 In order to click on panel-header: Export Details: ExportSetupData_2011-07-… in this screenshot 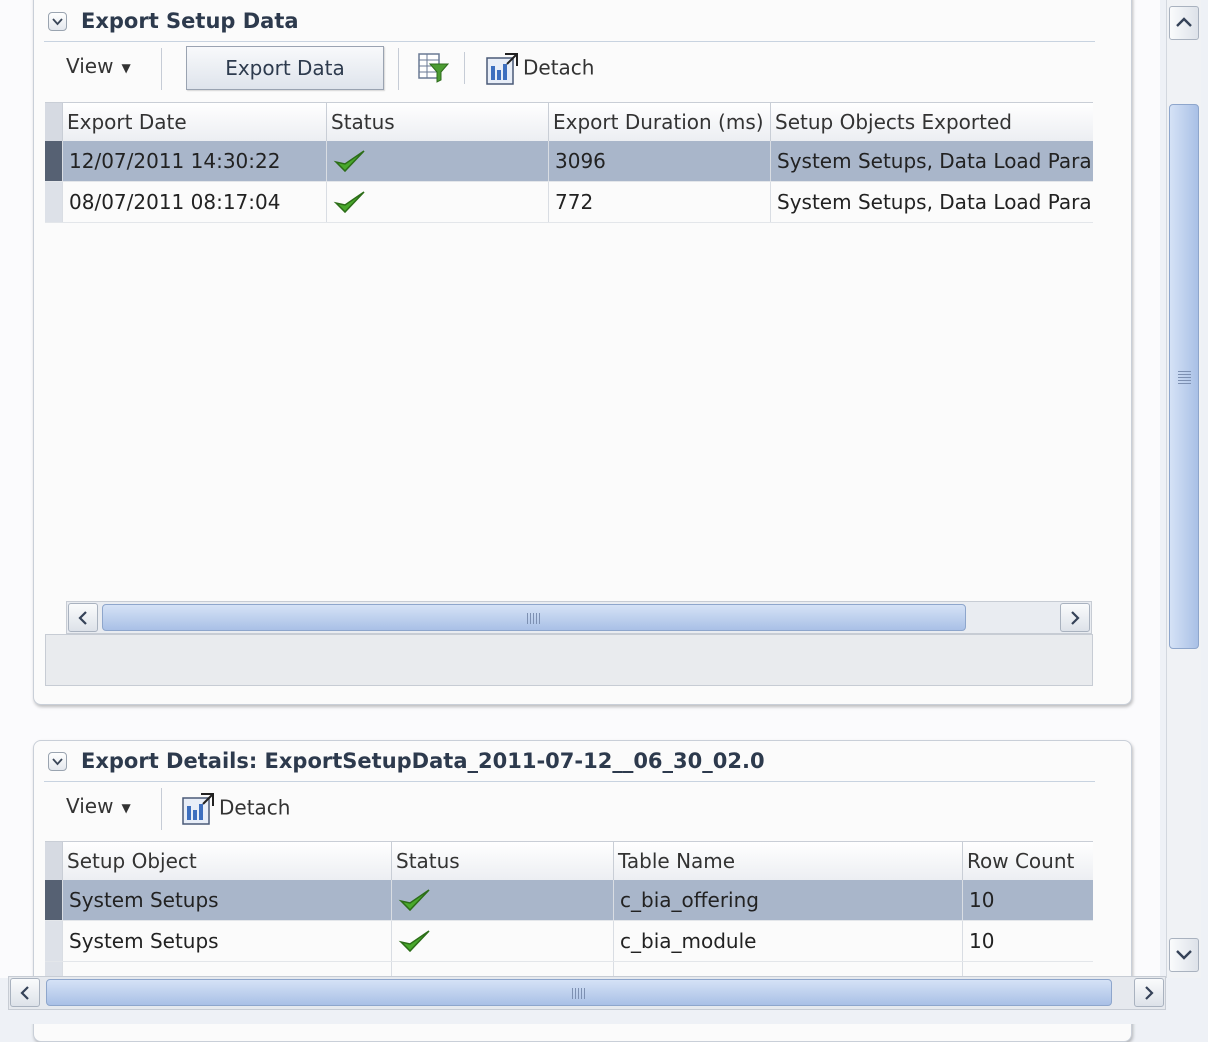, I will do `click(569, 762)`.